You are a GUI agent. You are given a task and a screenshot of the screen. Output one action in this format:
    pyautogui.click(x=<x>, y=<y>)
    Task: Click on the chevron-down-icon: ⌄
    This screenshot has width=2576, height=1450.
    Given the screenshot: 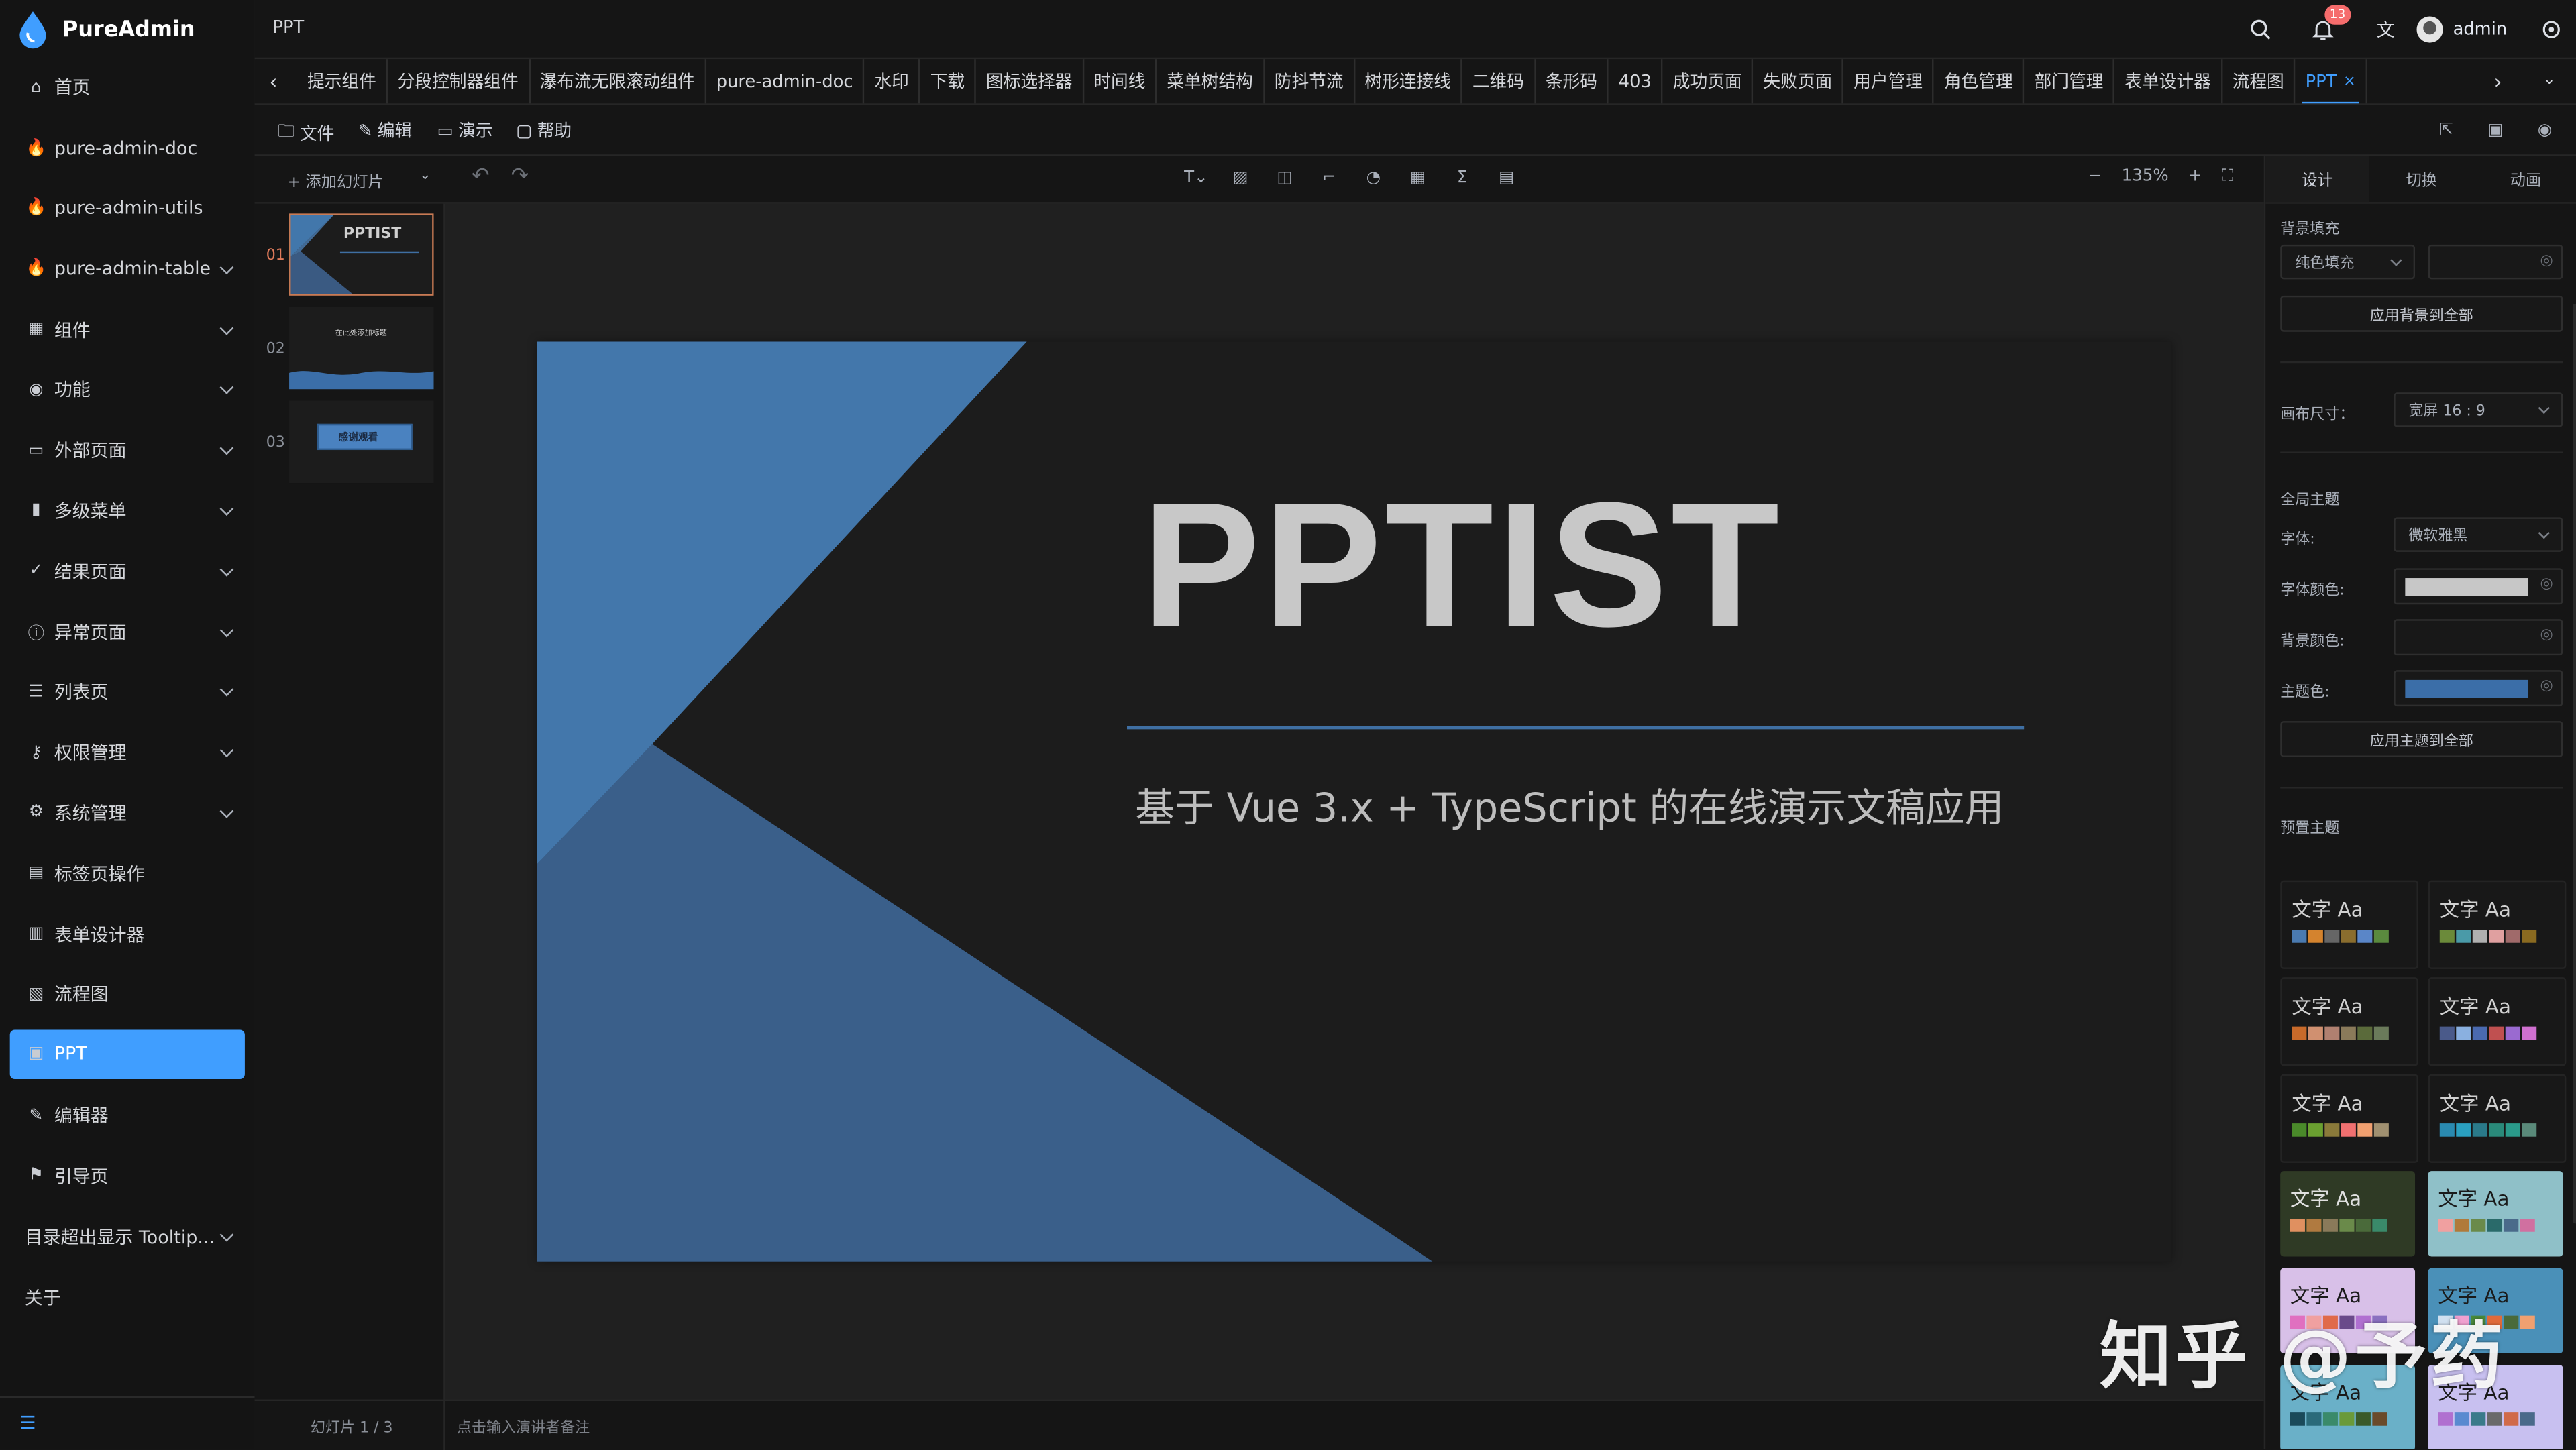 What is the action you would take?
    pyautogui.click(x=2553, y=82)
    